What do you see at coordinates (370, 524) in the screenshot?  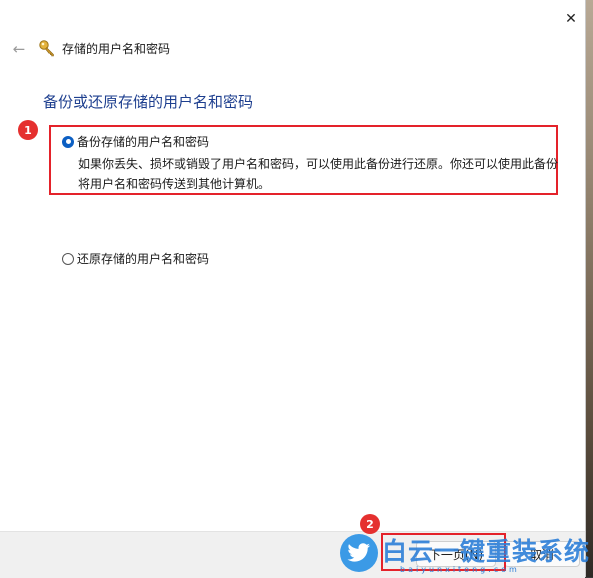 I see `step-badge-2: 2` at bounding box center [370, 524].